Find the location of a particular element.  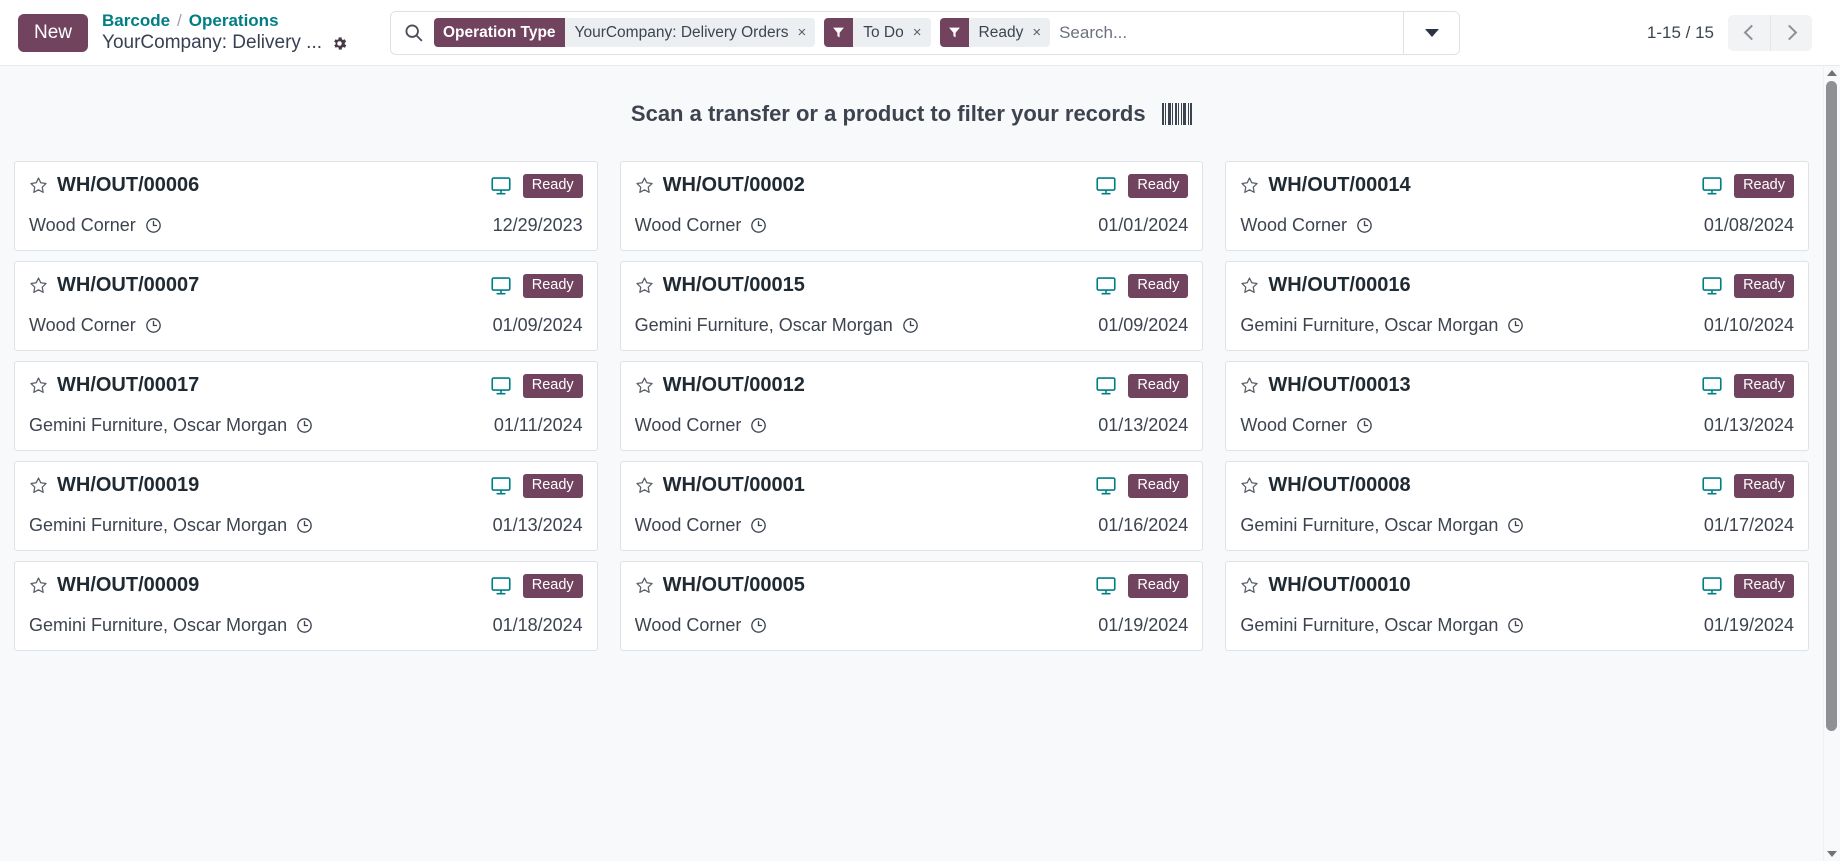

scheduled-date: 01/13/2024 is located at coordinates (537, 525).